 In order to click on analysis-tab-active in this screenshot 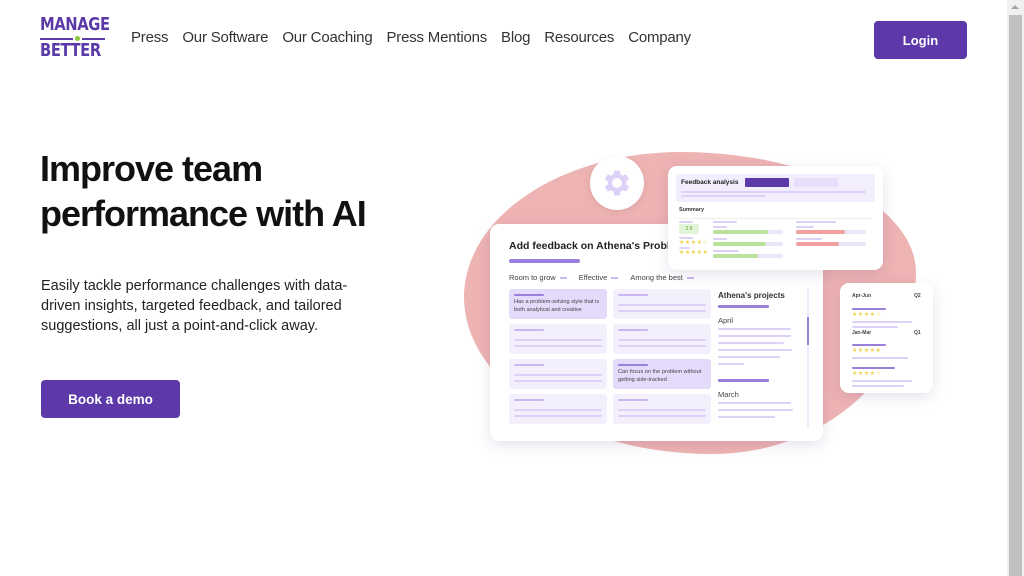, I will do `click(767, 182)`.